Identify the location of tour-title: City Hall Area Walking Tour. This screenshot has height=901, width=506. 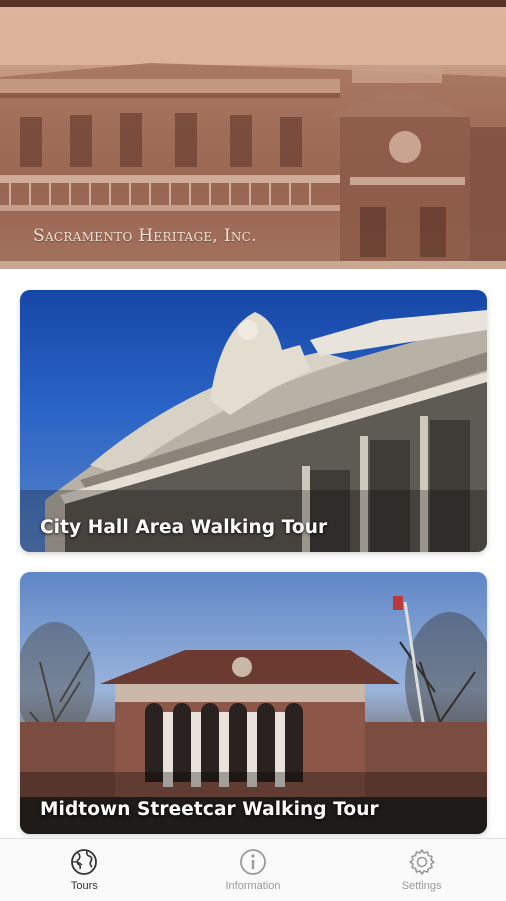
(184, 527).